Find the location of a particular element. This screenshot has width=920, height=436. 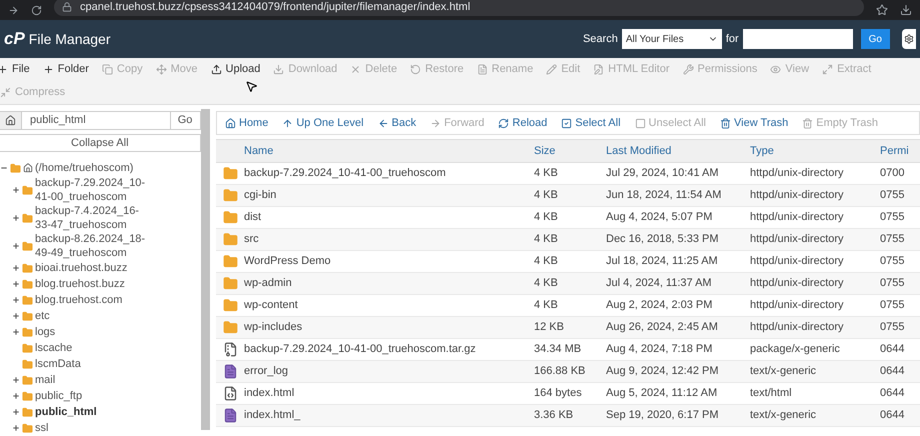

close-icon is located at coordinates (356, 69).